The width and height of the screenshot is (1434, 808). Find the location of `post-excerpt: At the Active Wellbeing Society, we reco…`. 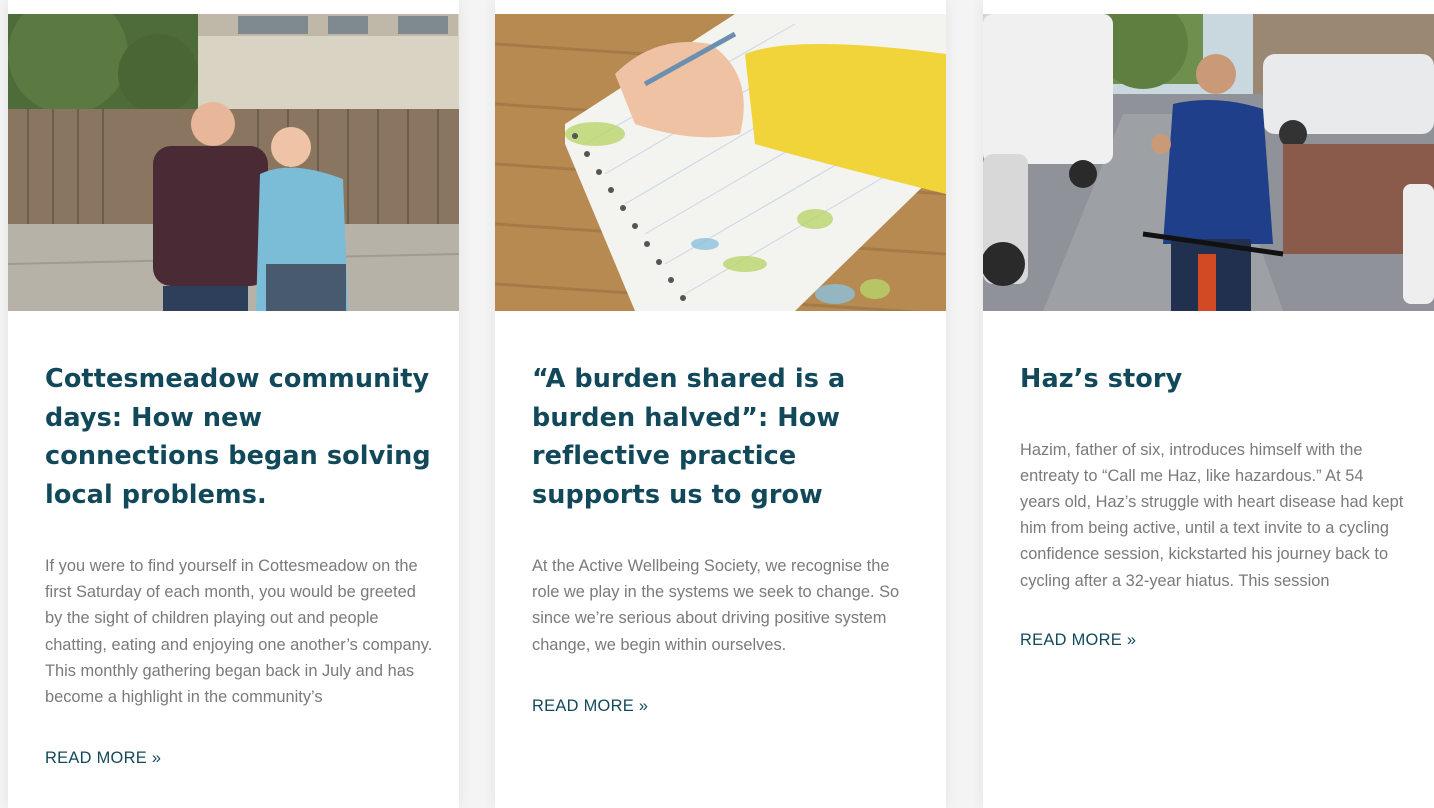

post-excerpt: At the Active Wellbeing Society, we reco… is located at coordinates (716, 605).